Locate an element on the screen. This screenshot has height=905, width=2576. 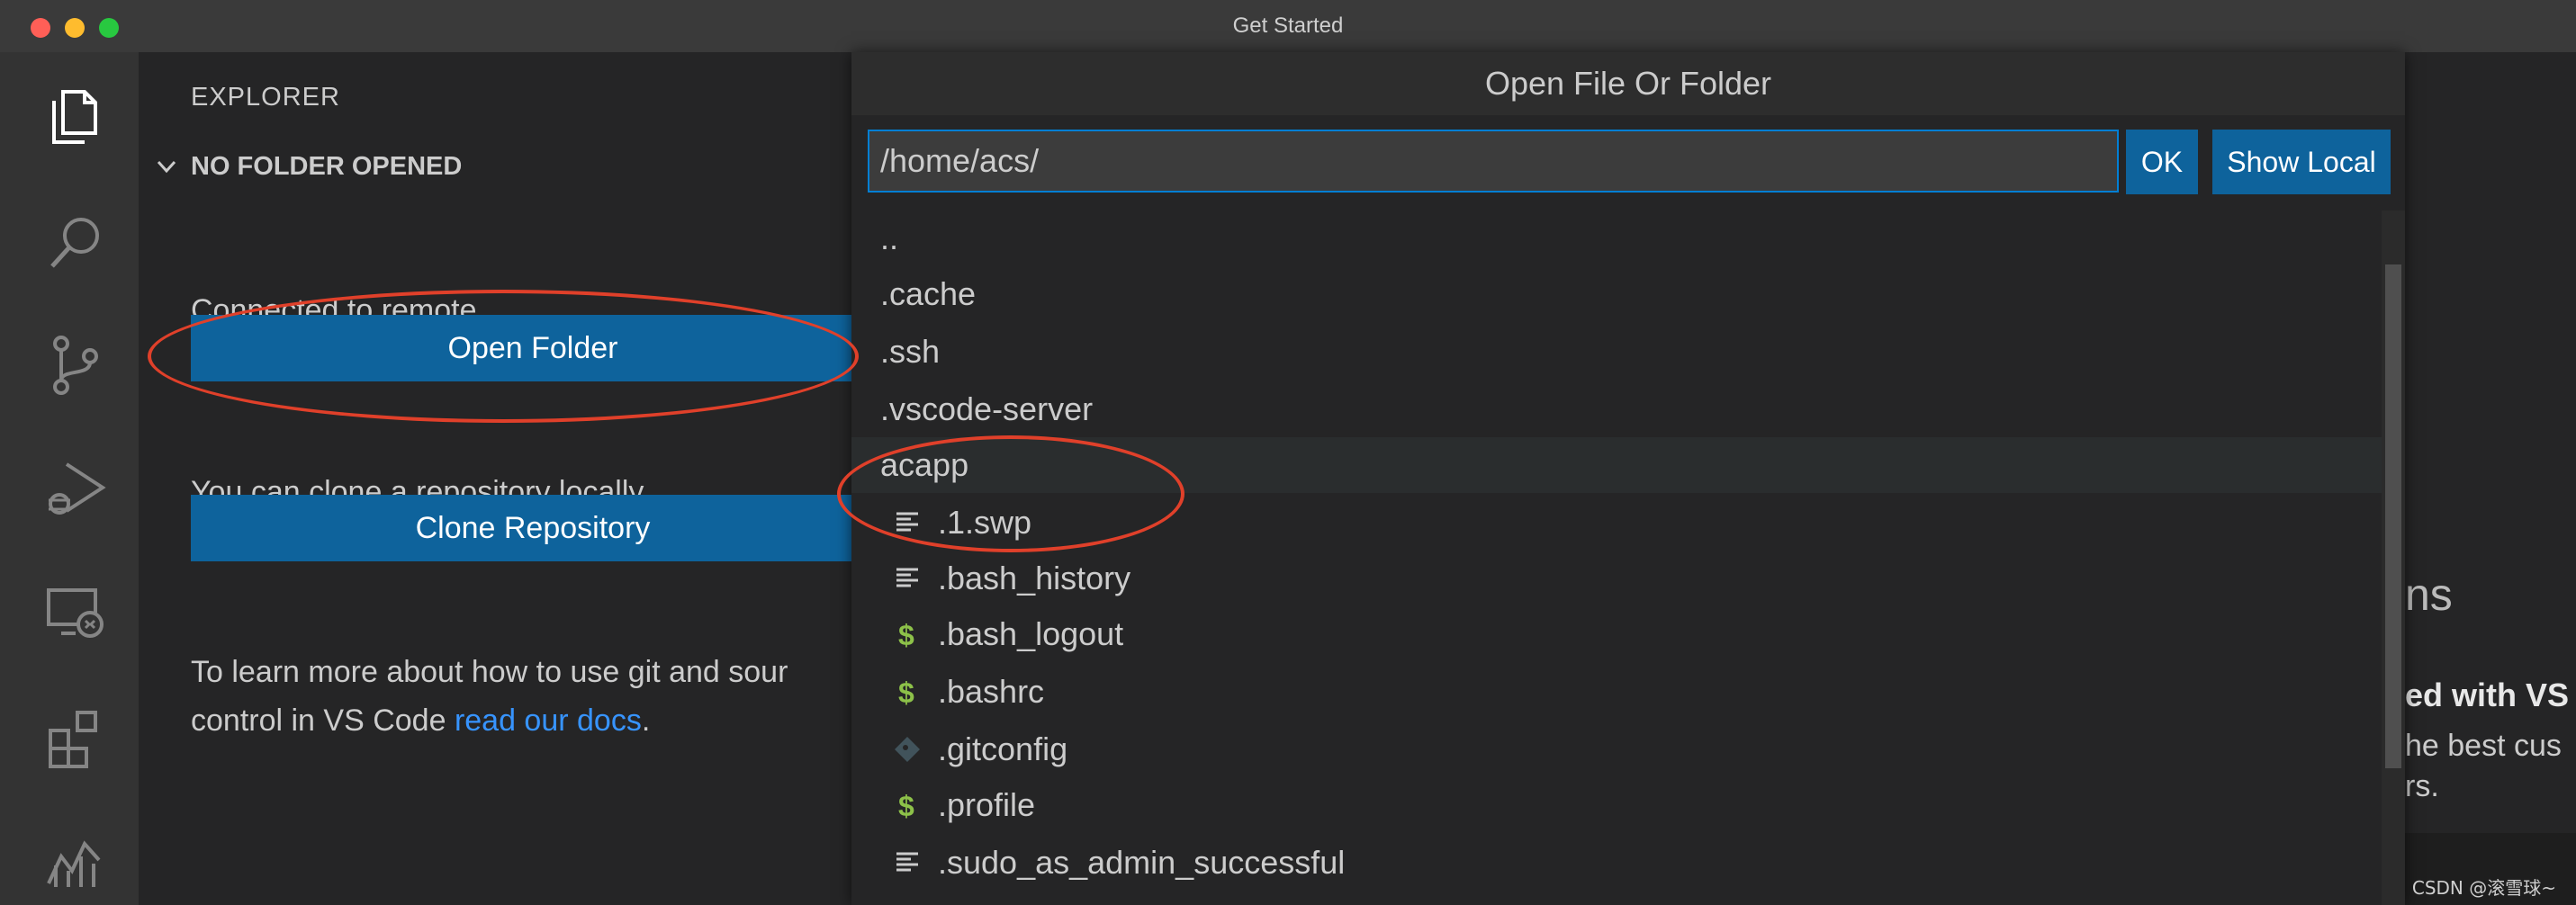
ok-button: OK is located at coordinates (2162, 162).